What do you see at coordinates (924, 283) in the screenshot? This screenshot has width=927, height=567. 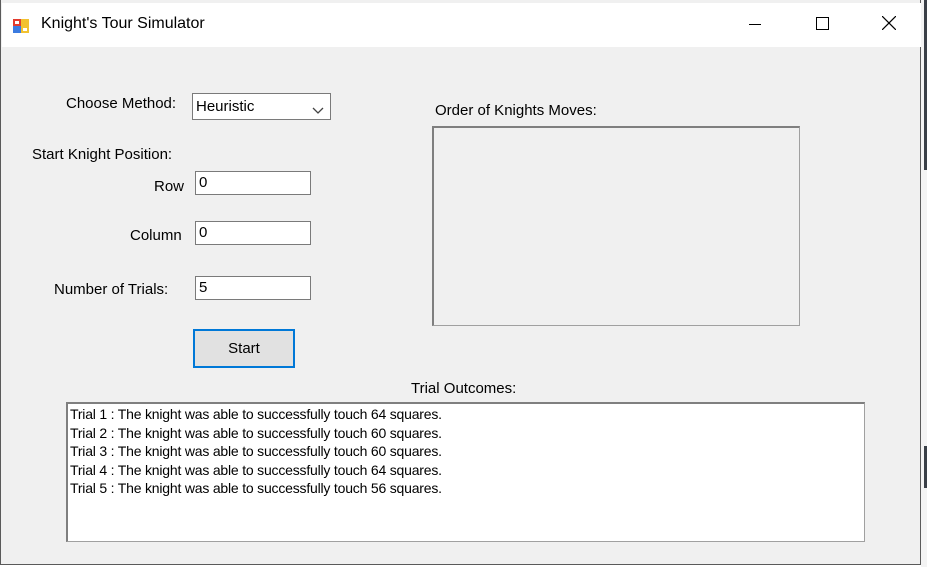 I see `desktop-background` at bounding box center [924, 283].